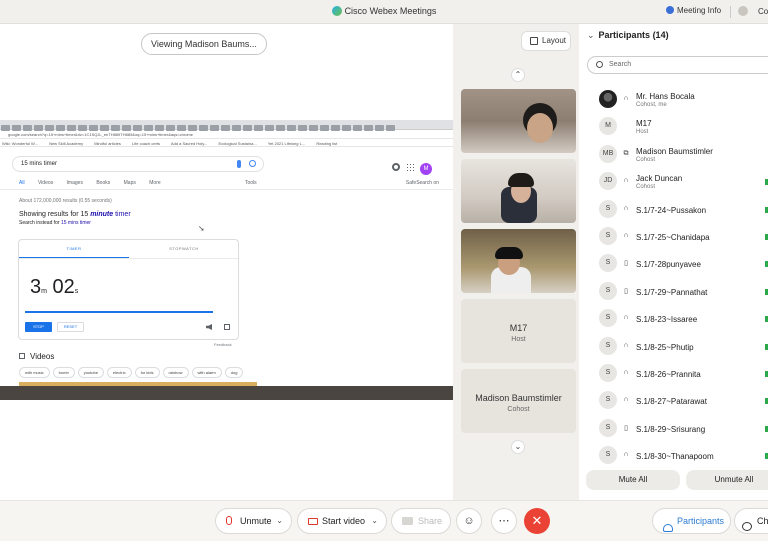 Image resolution: width=768 pixels, height=541 pixels. I want to click on avatar: M, so click(608, 126).